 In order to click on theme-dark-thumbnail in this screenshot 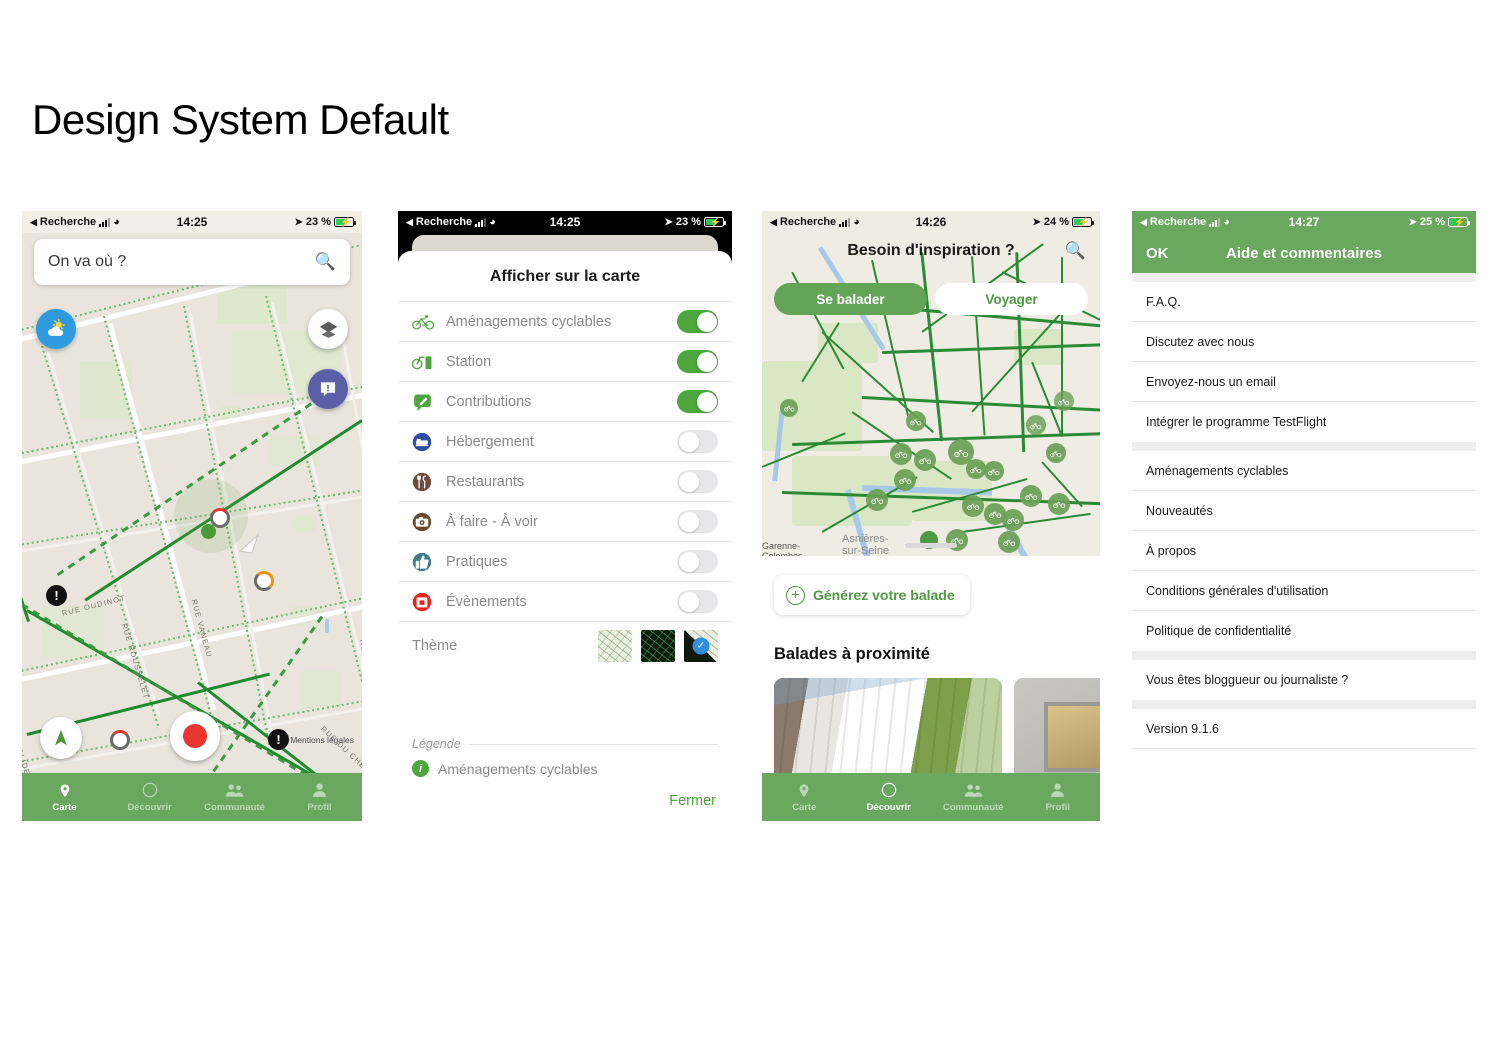, I will do `click(658, 645)`.